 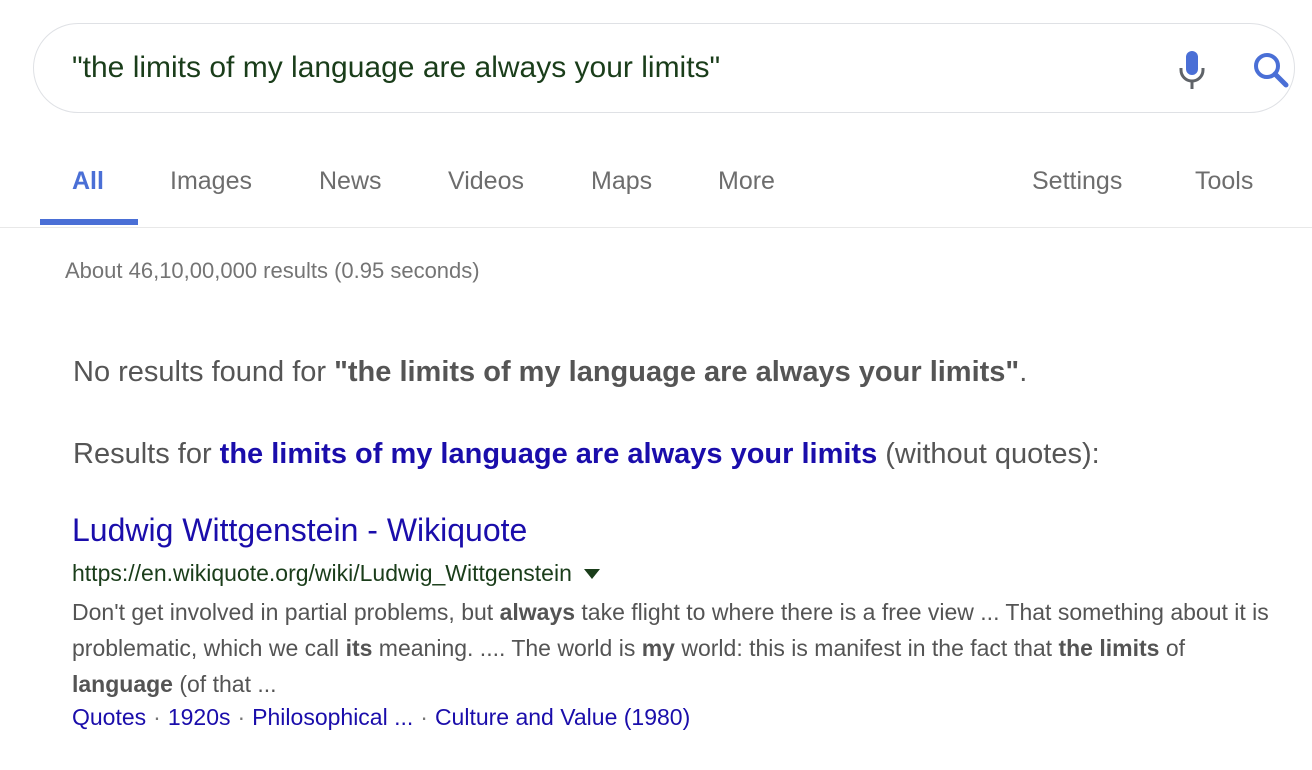 What do you see at coordinates (591, 573) in the screenshot?
I see `caret-down-icon` at bounding box center [591, 573].